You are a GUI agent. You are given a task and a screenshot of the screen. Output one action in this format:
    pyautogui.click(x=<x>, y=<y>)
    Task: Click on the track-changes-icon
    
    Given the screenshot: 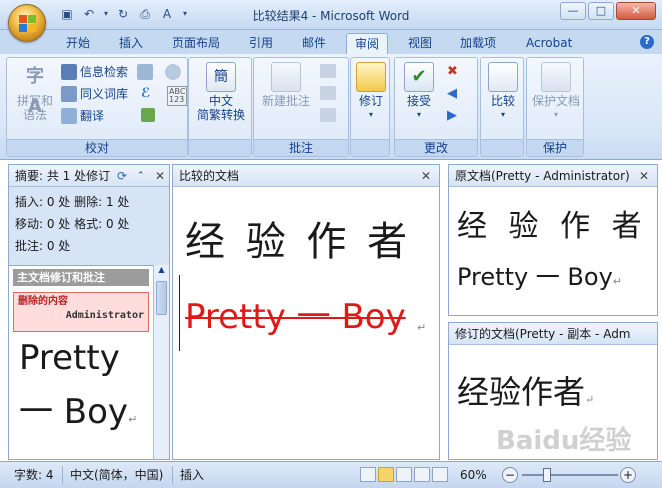 What is the action you would take?
    pyautogui.click(x=371, y=77)
    